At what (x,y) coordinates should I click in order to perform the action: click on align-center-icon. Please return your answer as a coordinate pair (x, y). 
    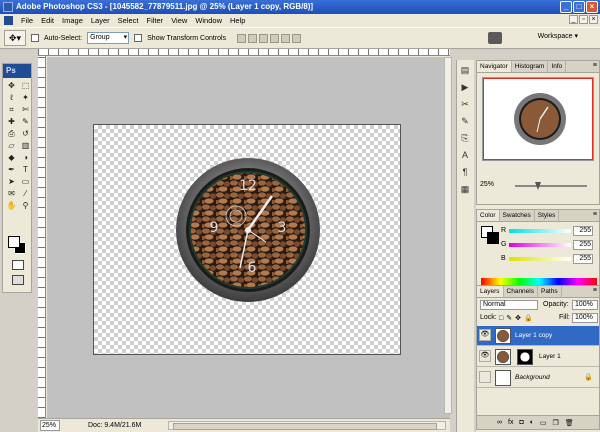
    Looking at the image, I should click on (286, 38).